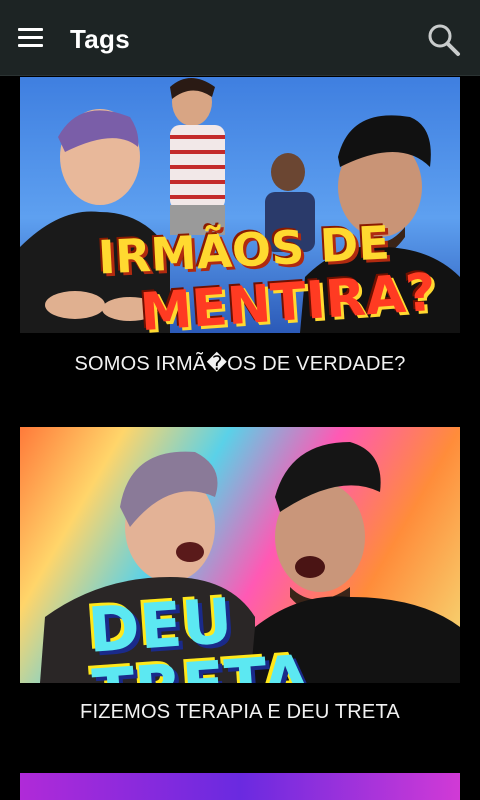 The width and height of the screenshot is (480, 800). Describe the element at coordinates (444, 40) in the screenshot. I see `search-icon` at that location.